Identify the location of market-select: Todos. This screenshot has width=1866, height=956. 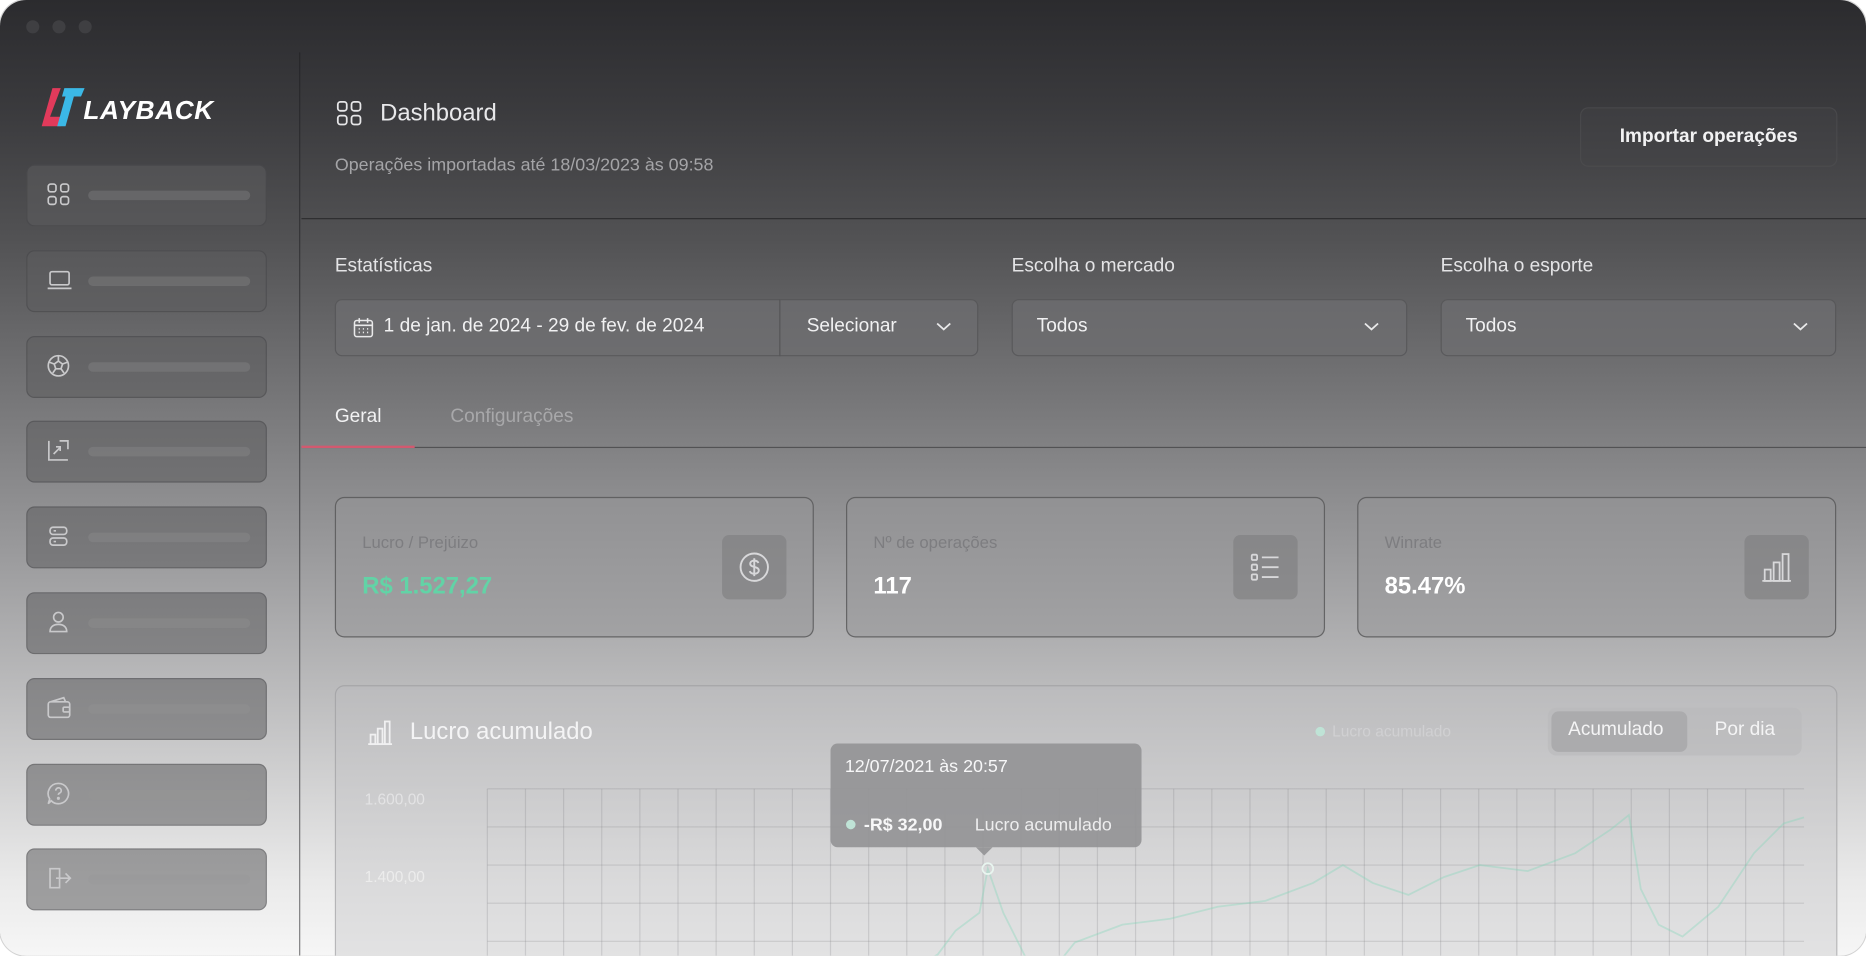
(1209, 328).